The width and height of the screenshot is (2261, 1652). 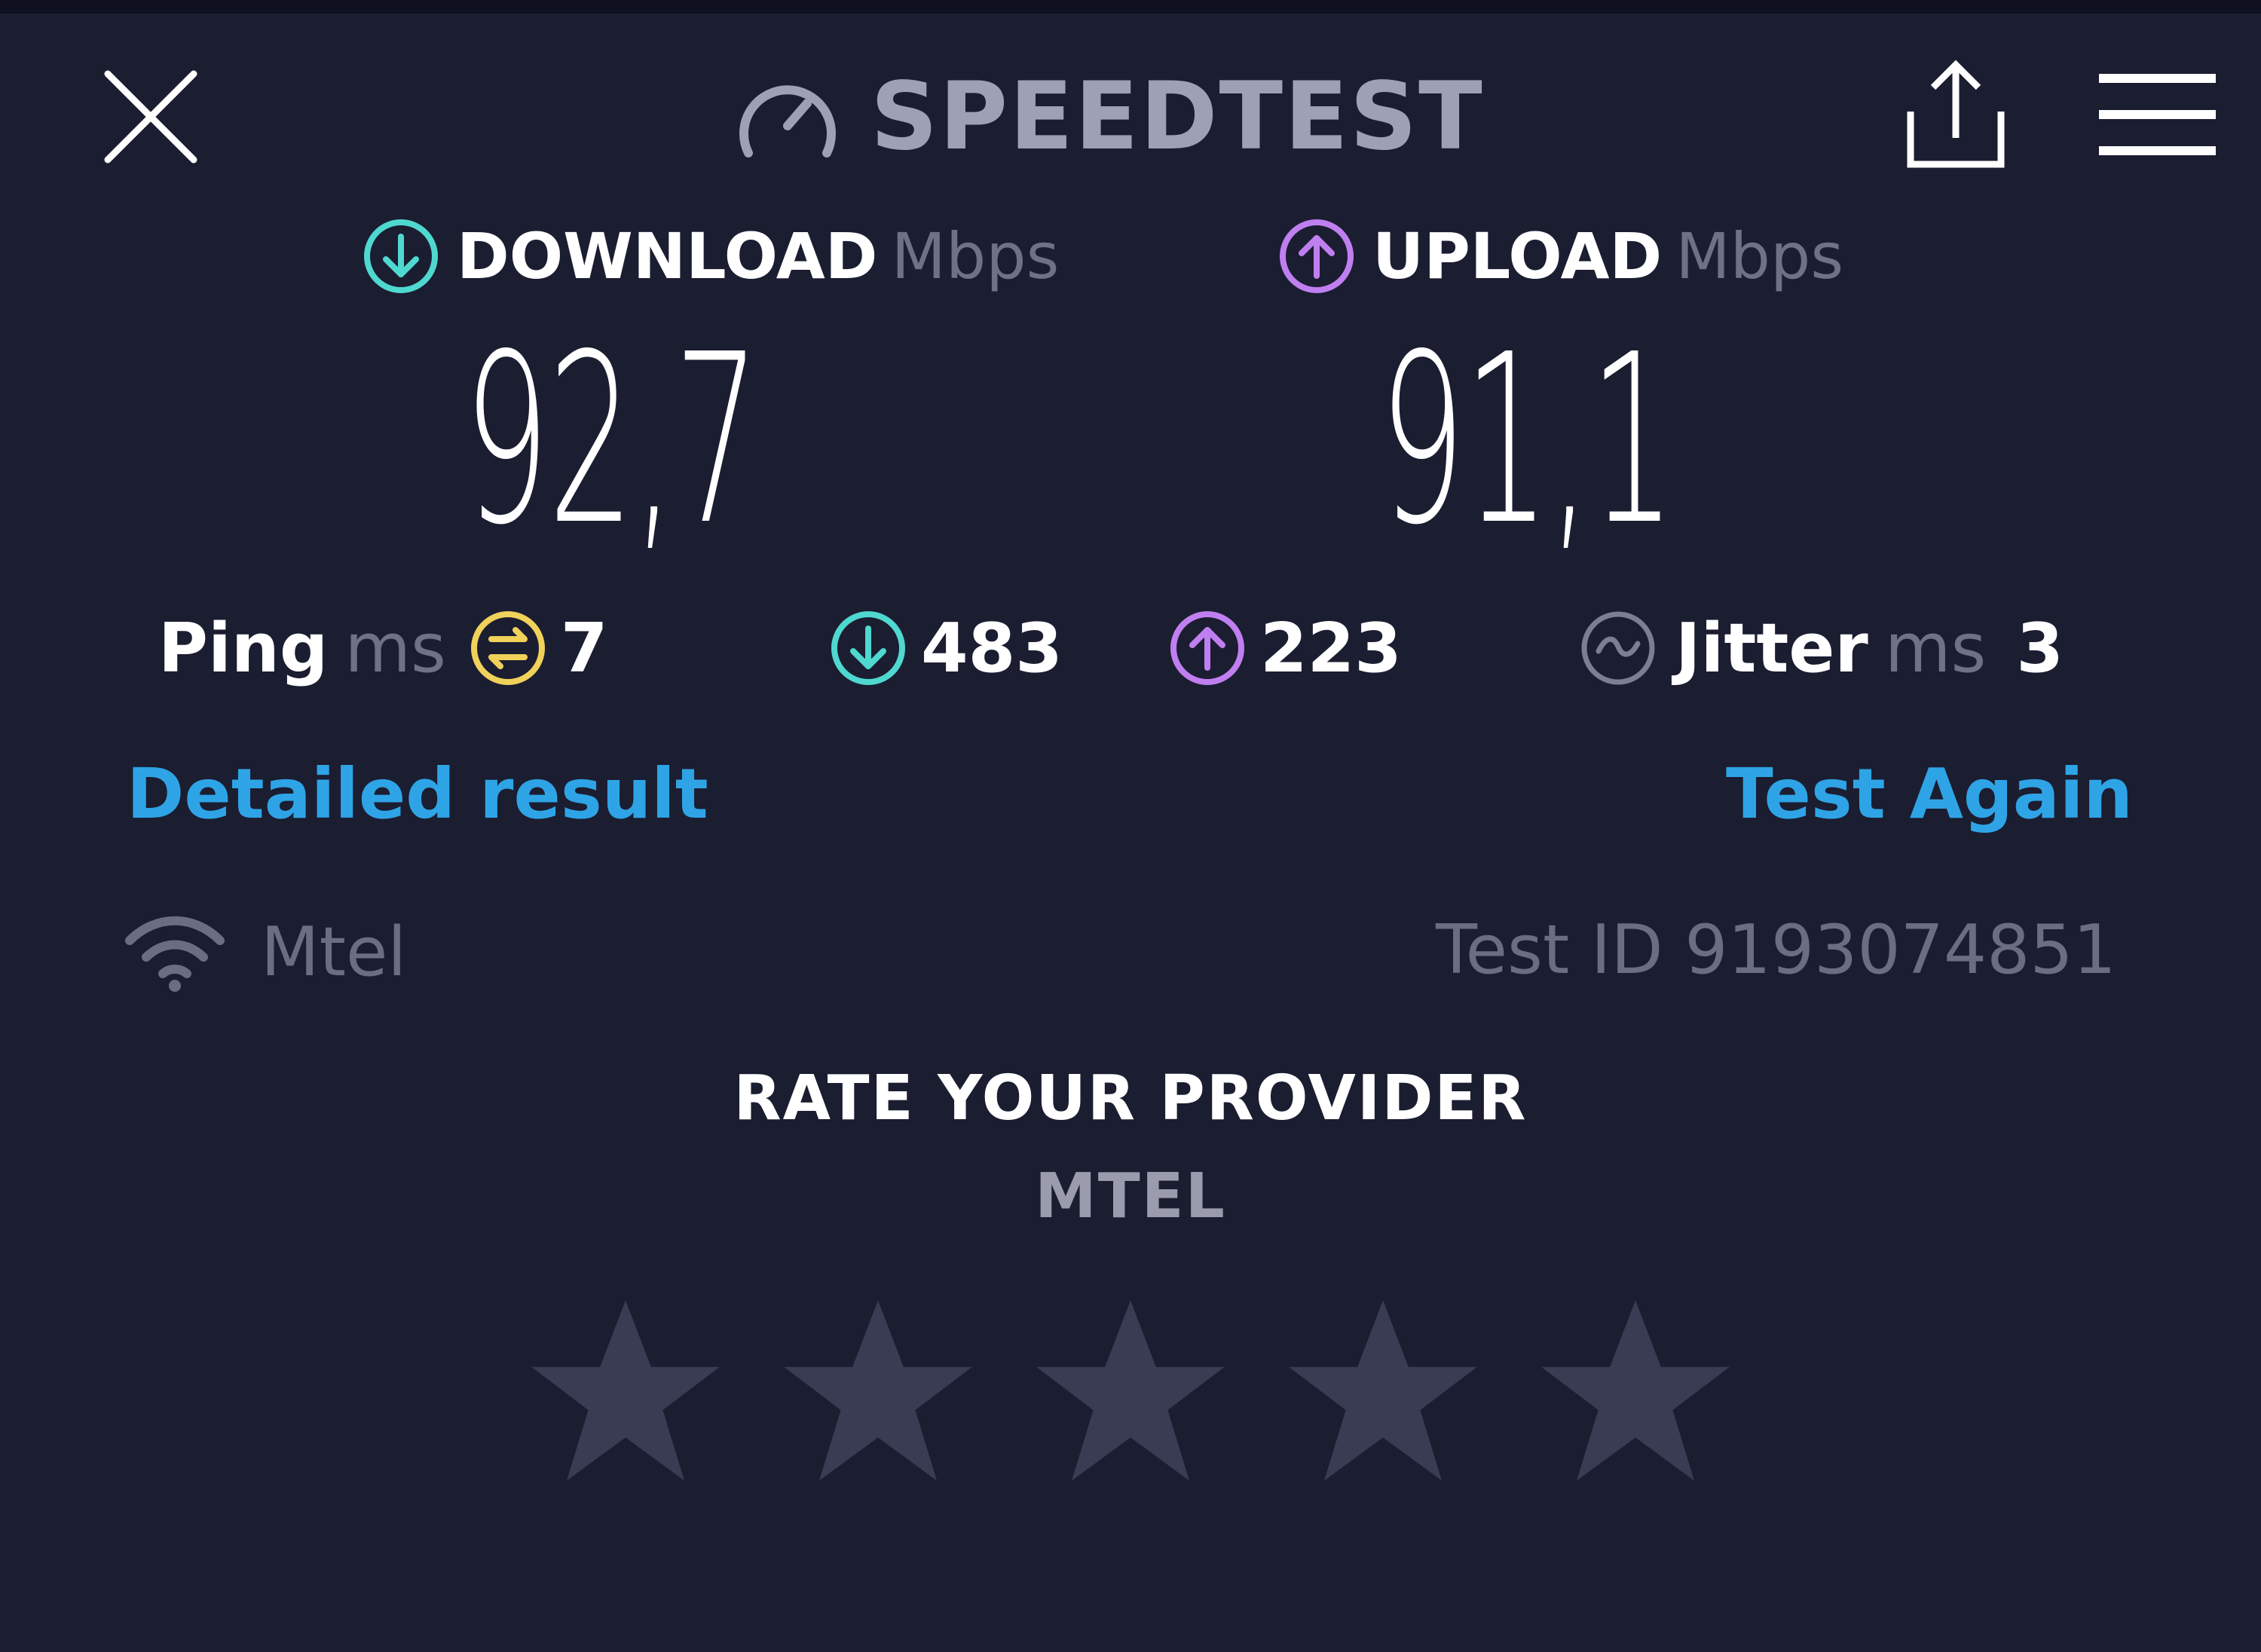 What do you see at coordinates (1331, 648) in the screenshot?
I see `upload-latency-value: 223` at bounding box center [1331, 648].